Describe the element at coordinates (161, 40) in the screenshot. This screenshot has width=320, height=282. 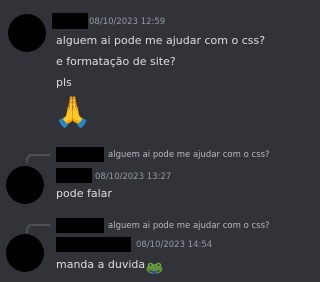
I see `message-line: alguem ai pode me ajudar com o css?` at that location.